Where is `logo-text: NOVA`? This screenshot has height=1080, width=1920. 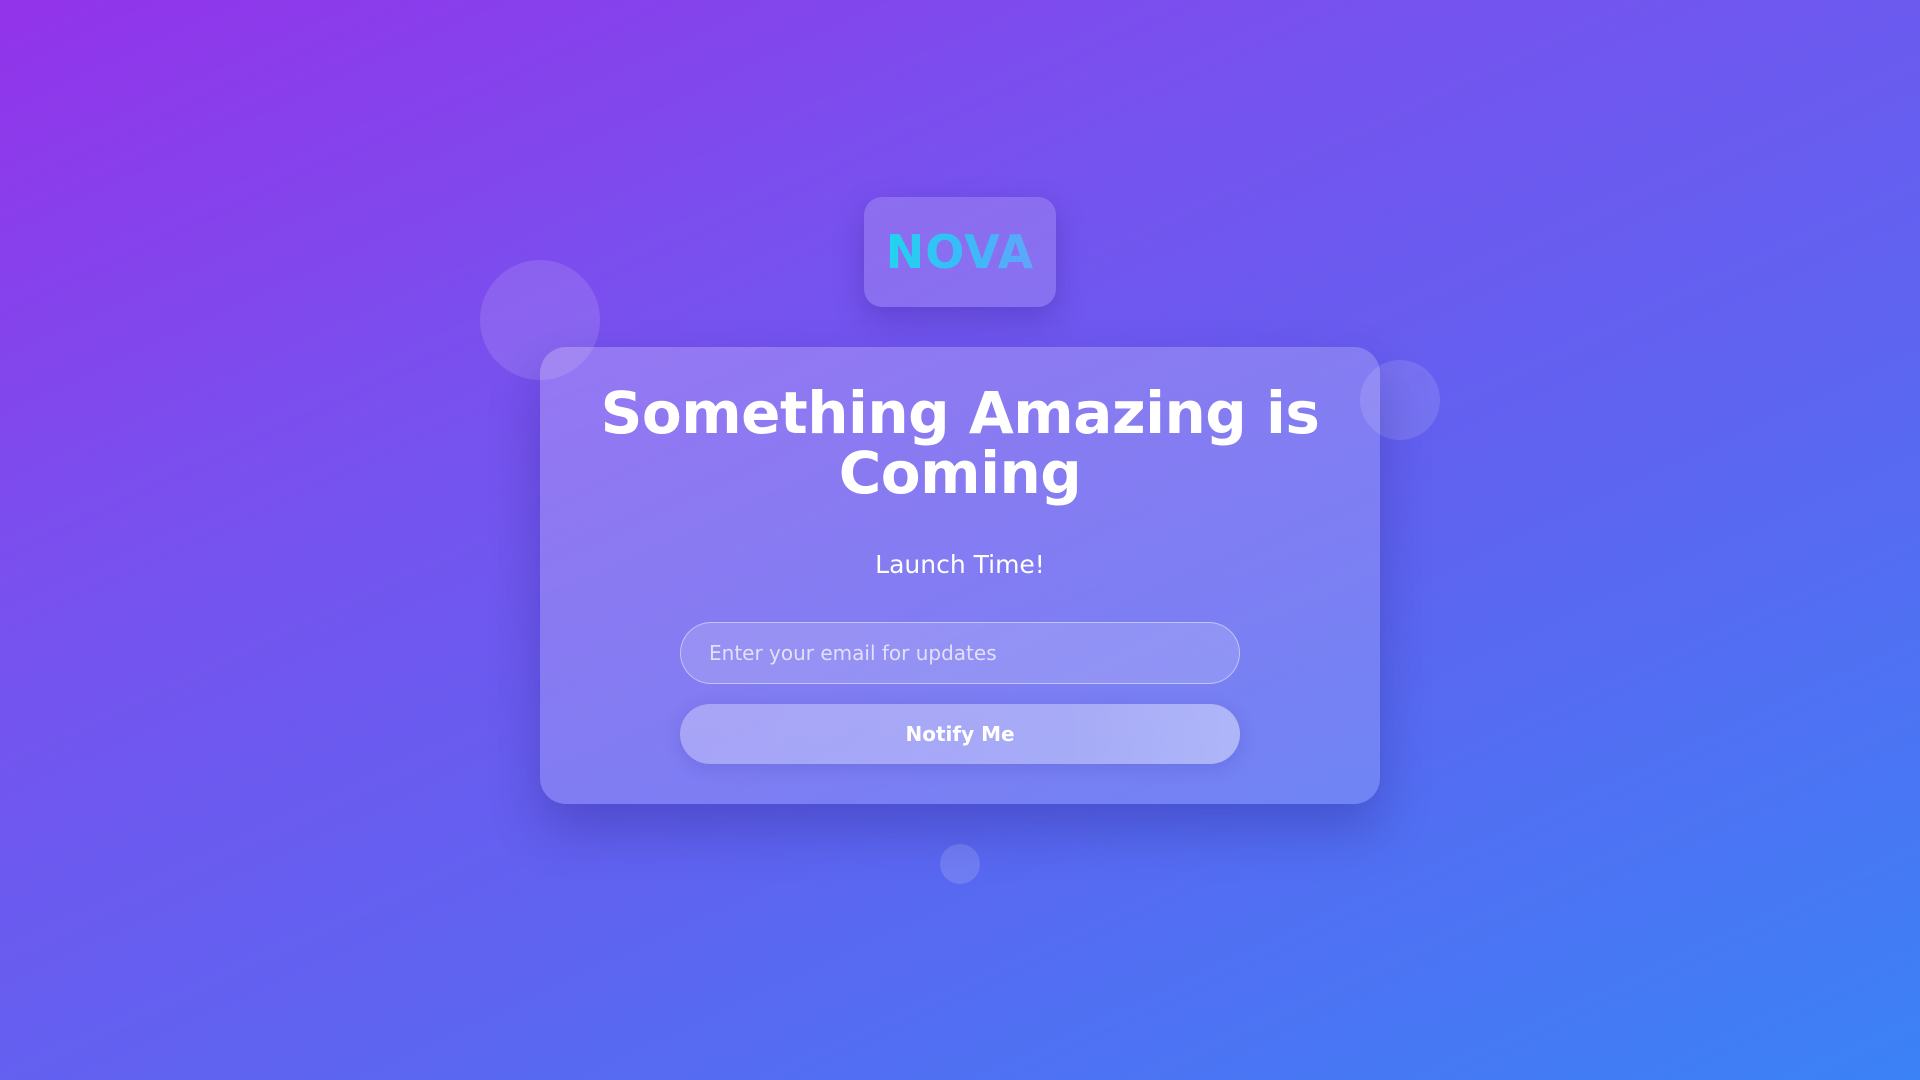 logo-text: NOVA is located at coordinates (960, 252).